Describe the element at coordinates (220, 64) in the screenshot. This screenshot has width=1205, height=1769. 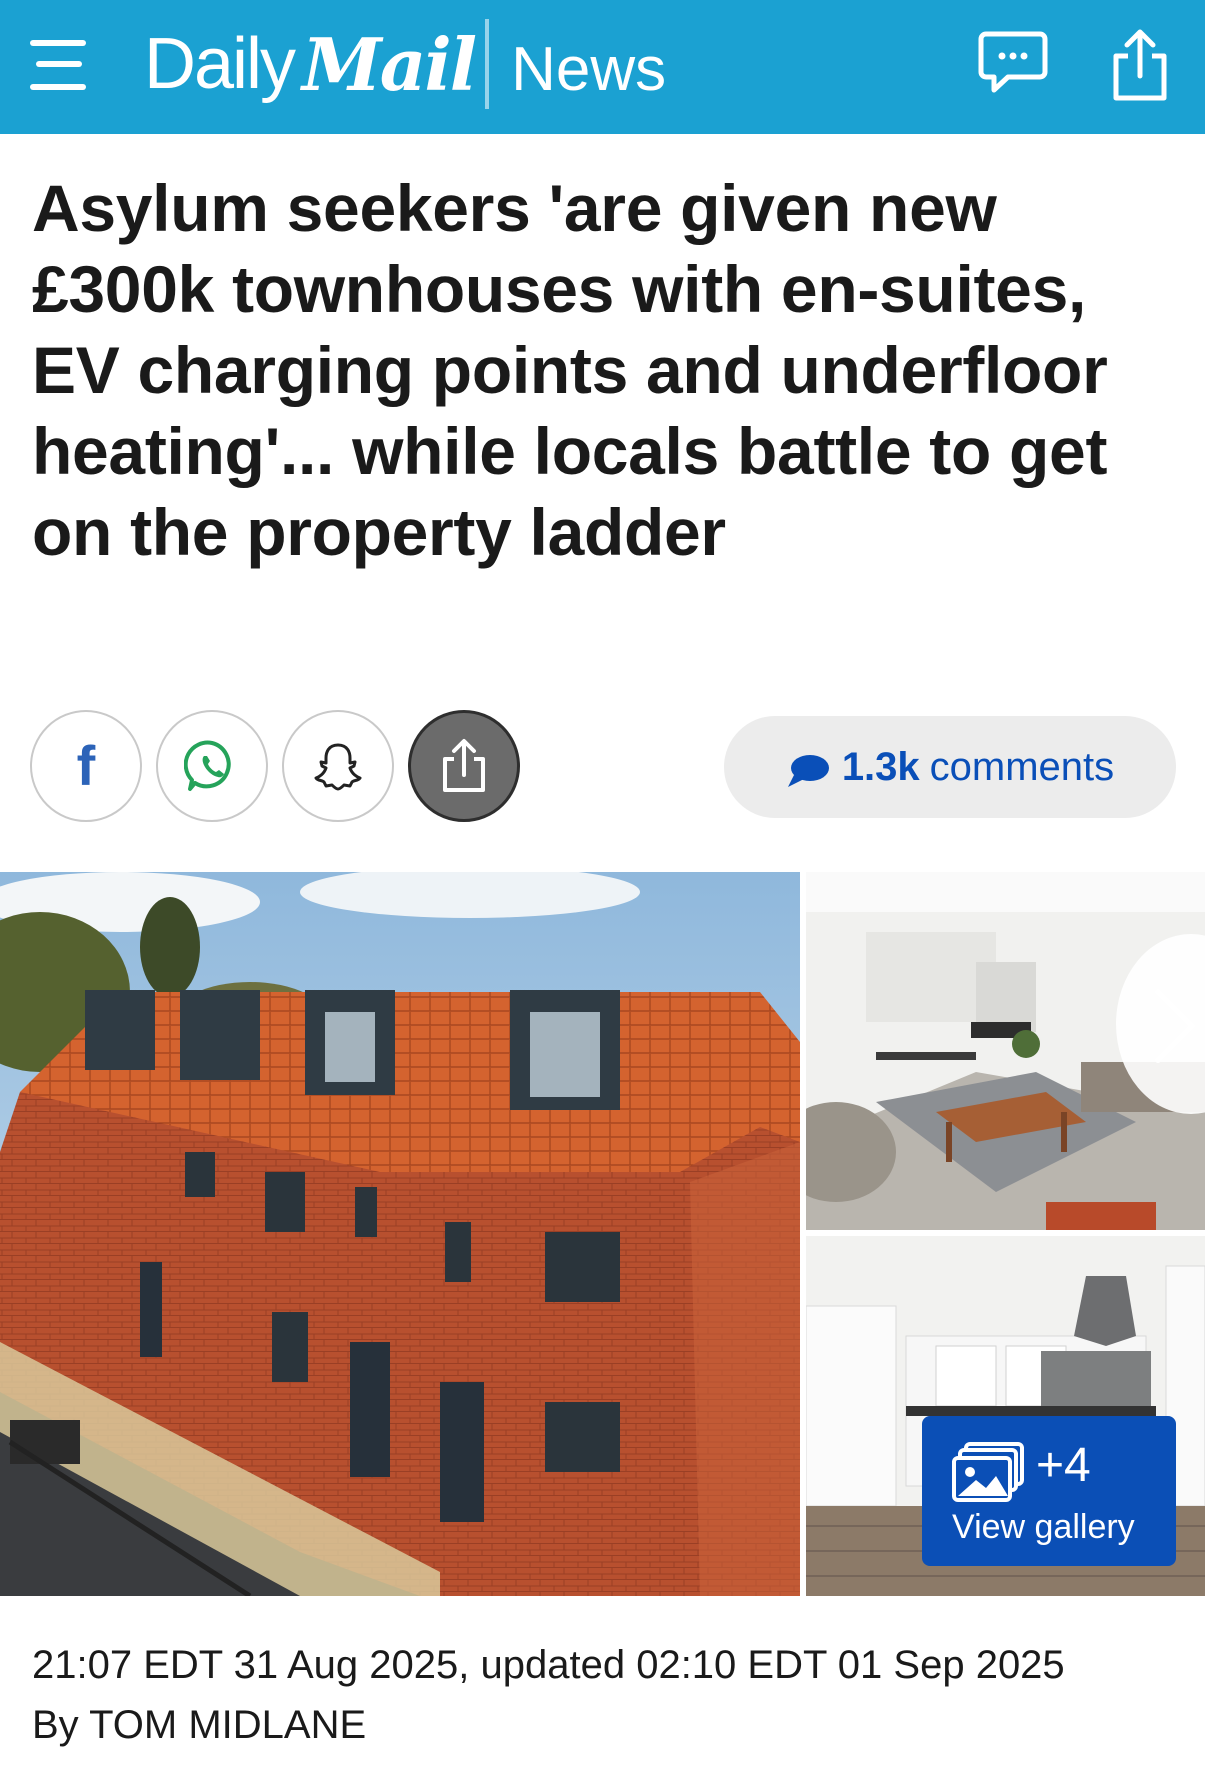
I see `logo-daily-text: Daily` at that location.